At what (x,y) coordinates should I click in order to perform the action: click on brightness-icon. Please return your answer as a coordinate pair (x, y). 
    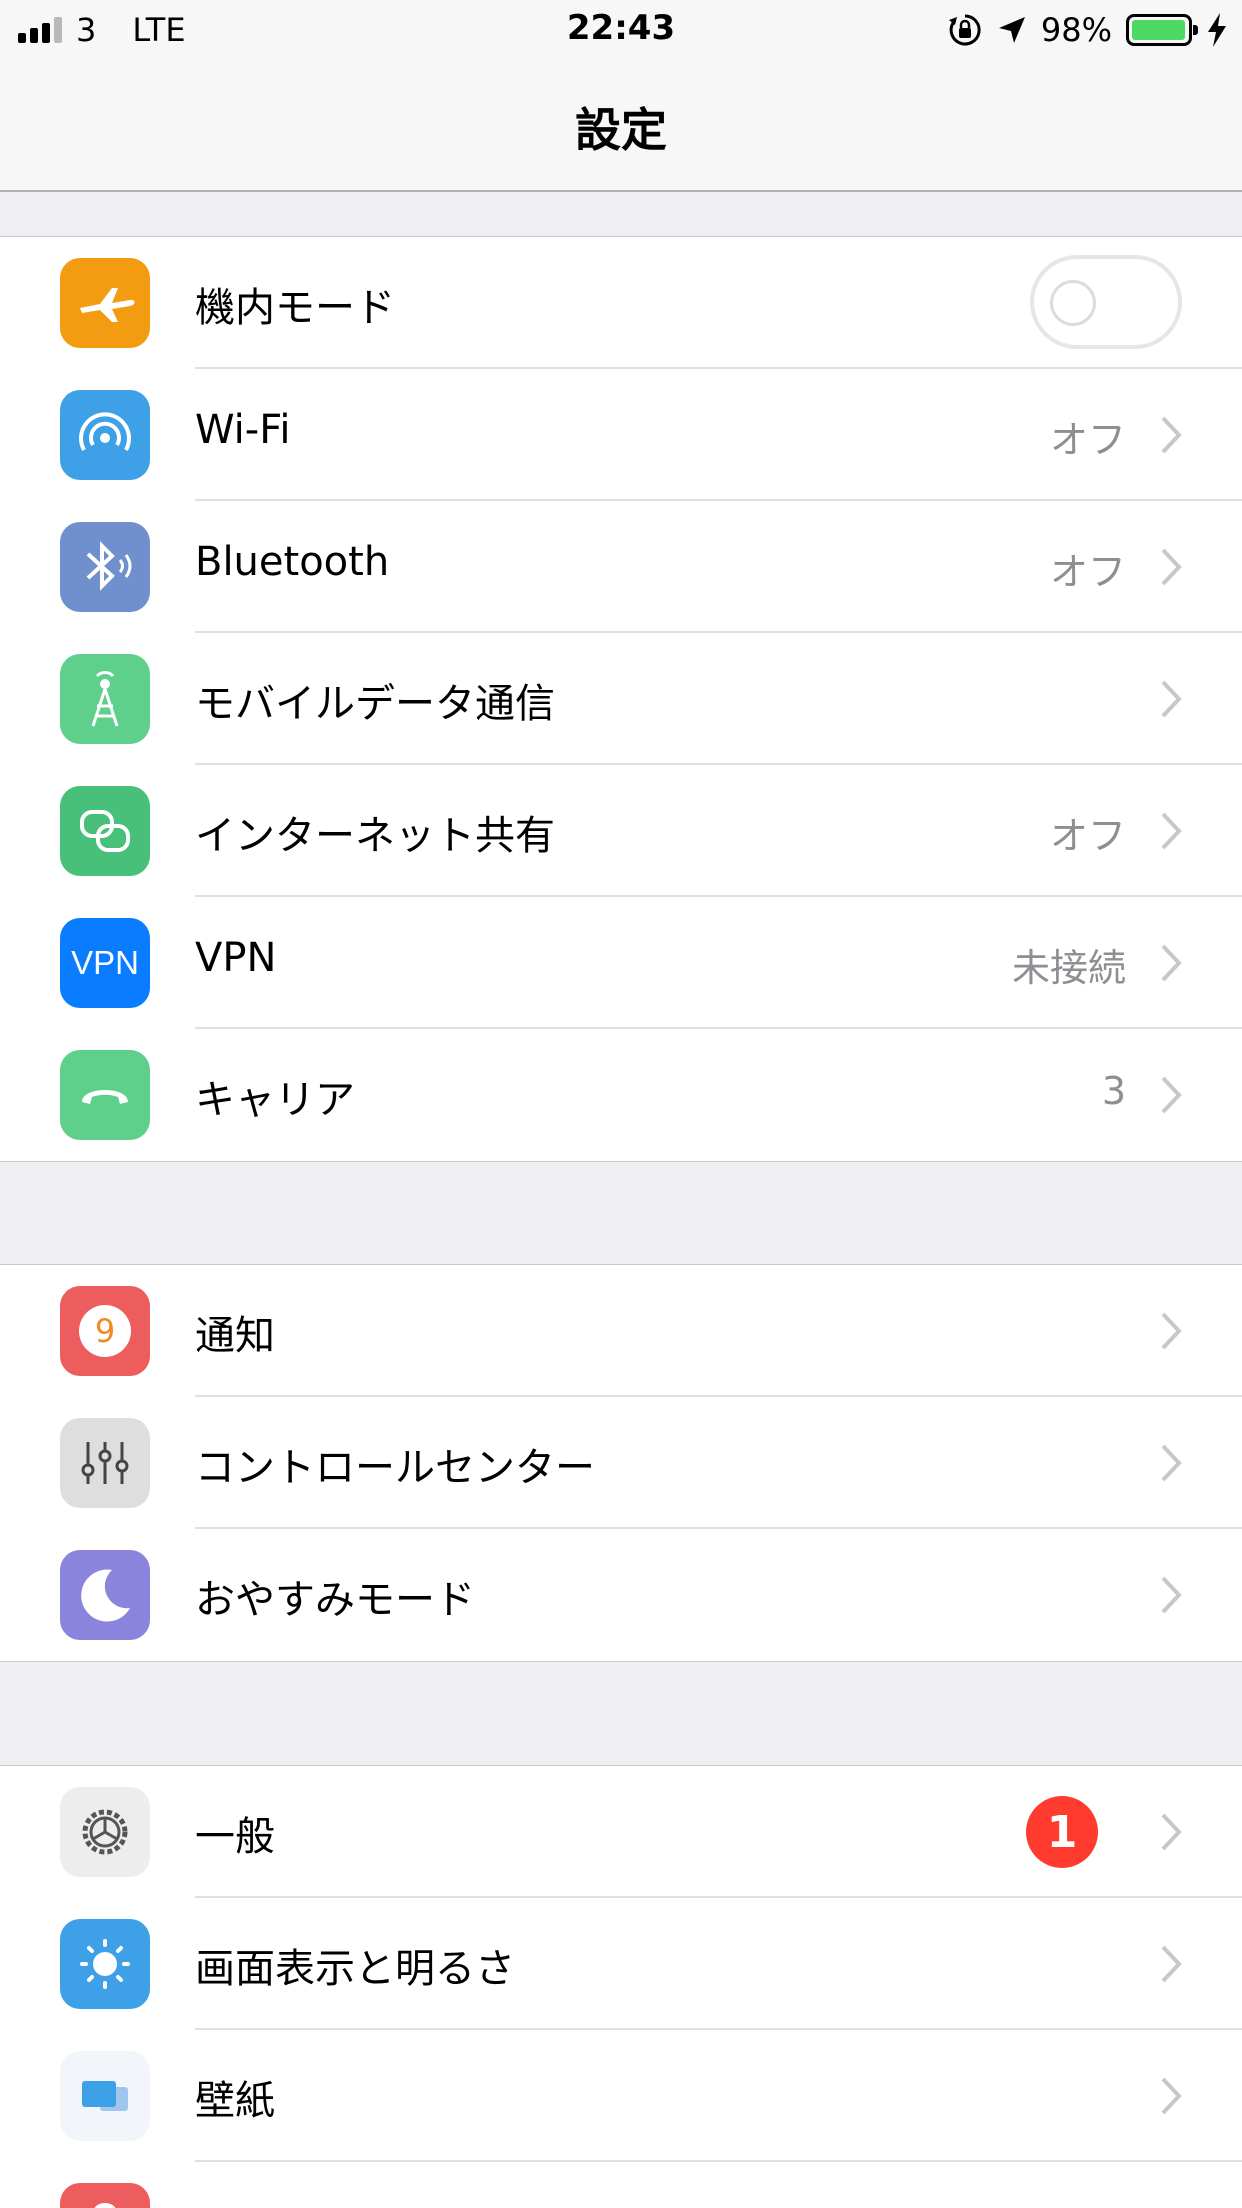
    Looking at the image, I should click on (105, 1964).